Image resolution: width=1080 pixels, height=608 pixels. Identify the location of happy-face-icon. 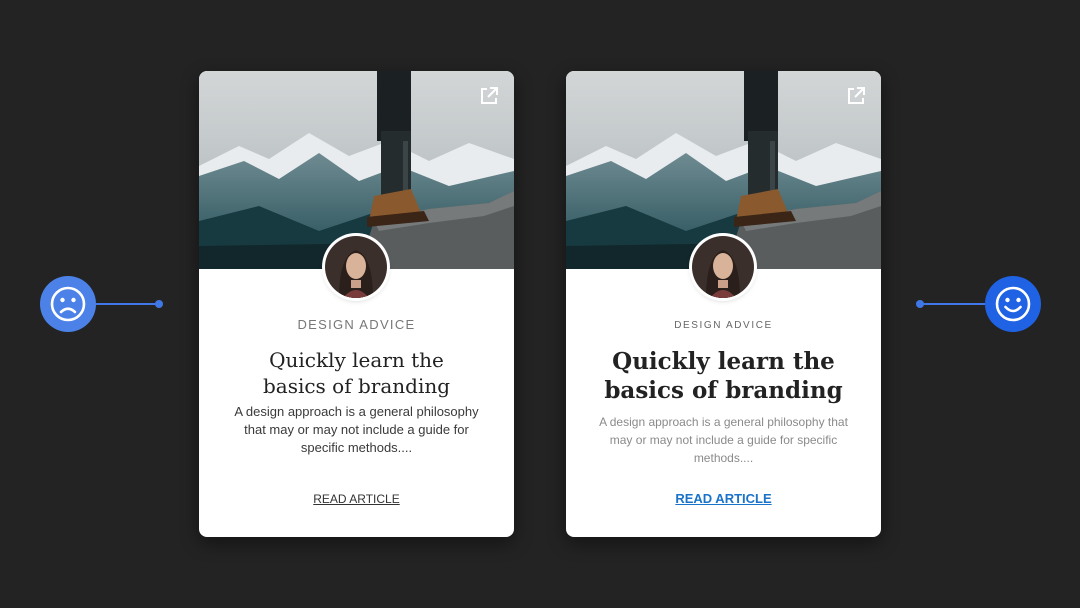
(1013, 304).